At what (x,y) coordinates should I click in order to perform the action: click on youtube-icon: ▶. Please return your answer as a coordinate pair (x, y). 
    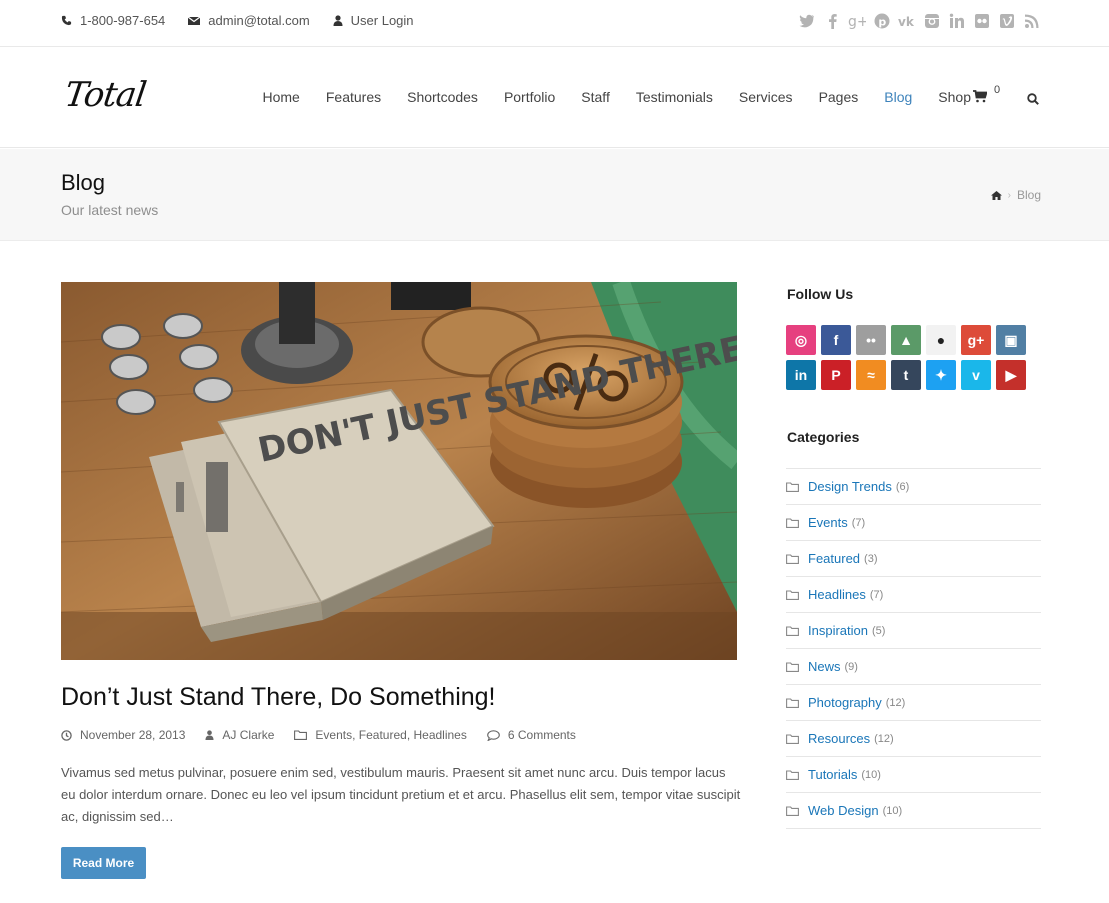
    Looking at the image, I should click on (1011, 375).